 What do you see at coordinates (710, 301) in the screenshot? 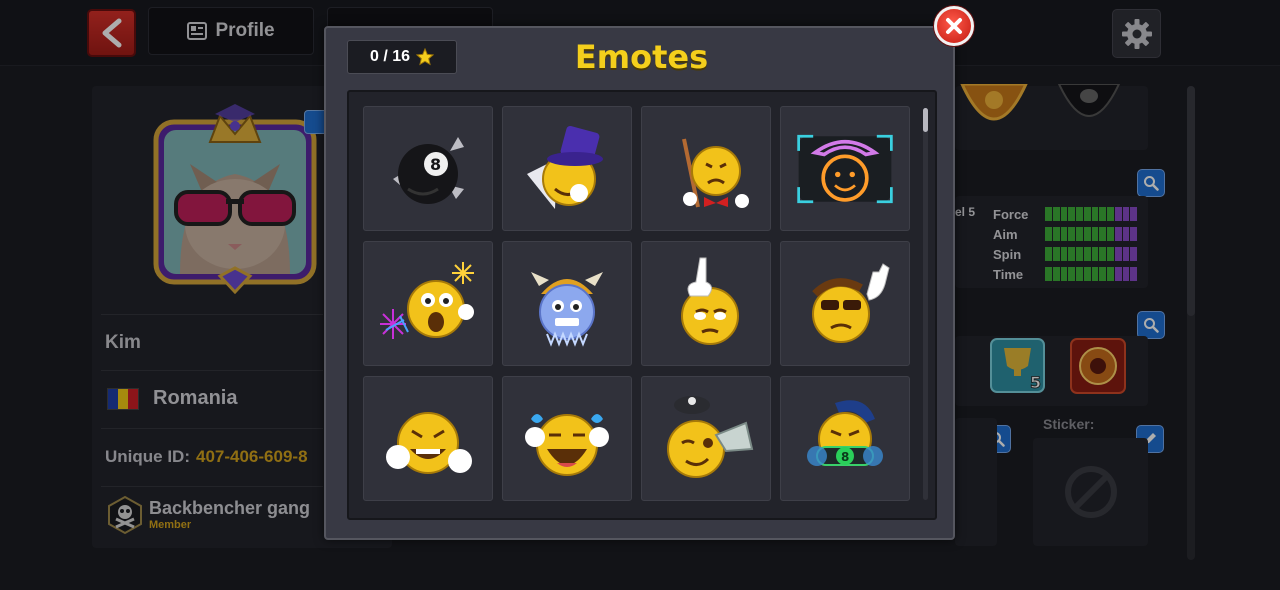
I see `thinking-finger-emote` at bounding box center [710, 301].